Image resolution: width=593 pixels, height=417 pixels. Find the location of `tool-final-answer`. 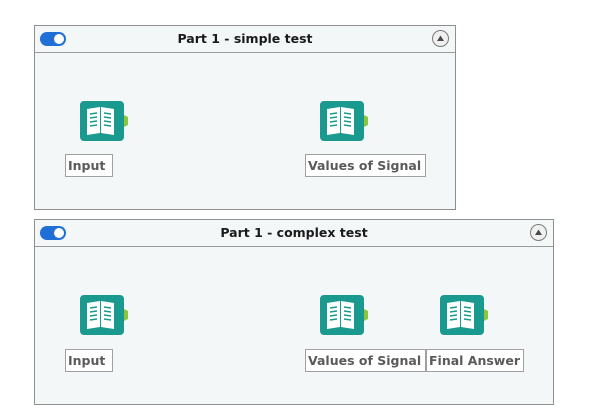

tool-final-answer is located at coordinates (464, 315).